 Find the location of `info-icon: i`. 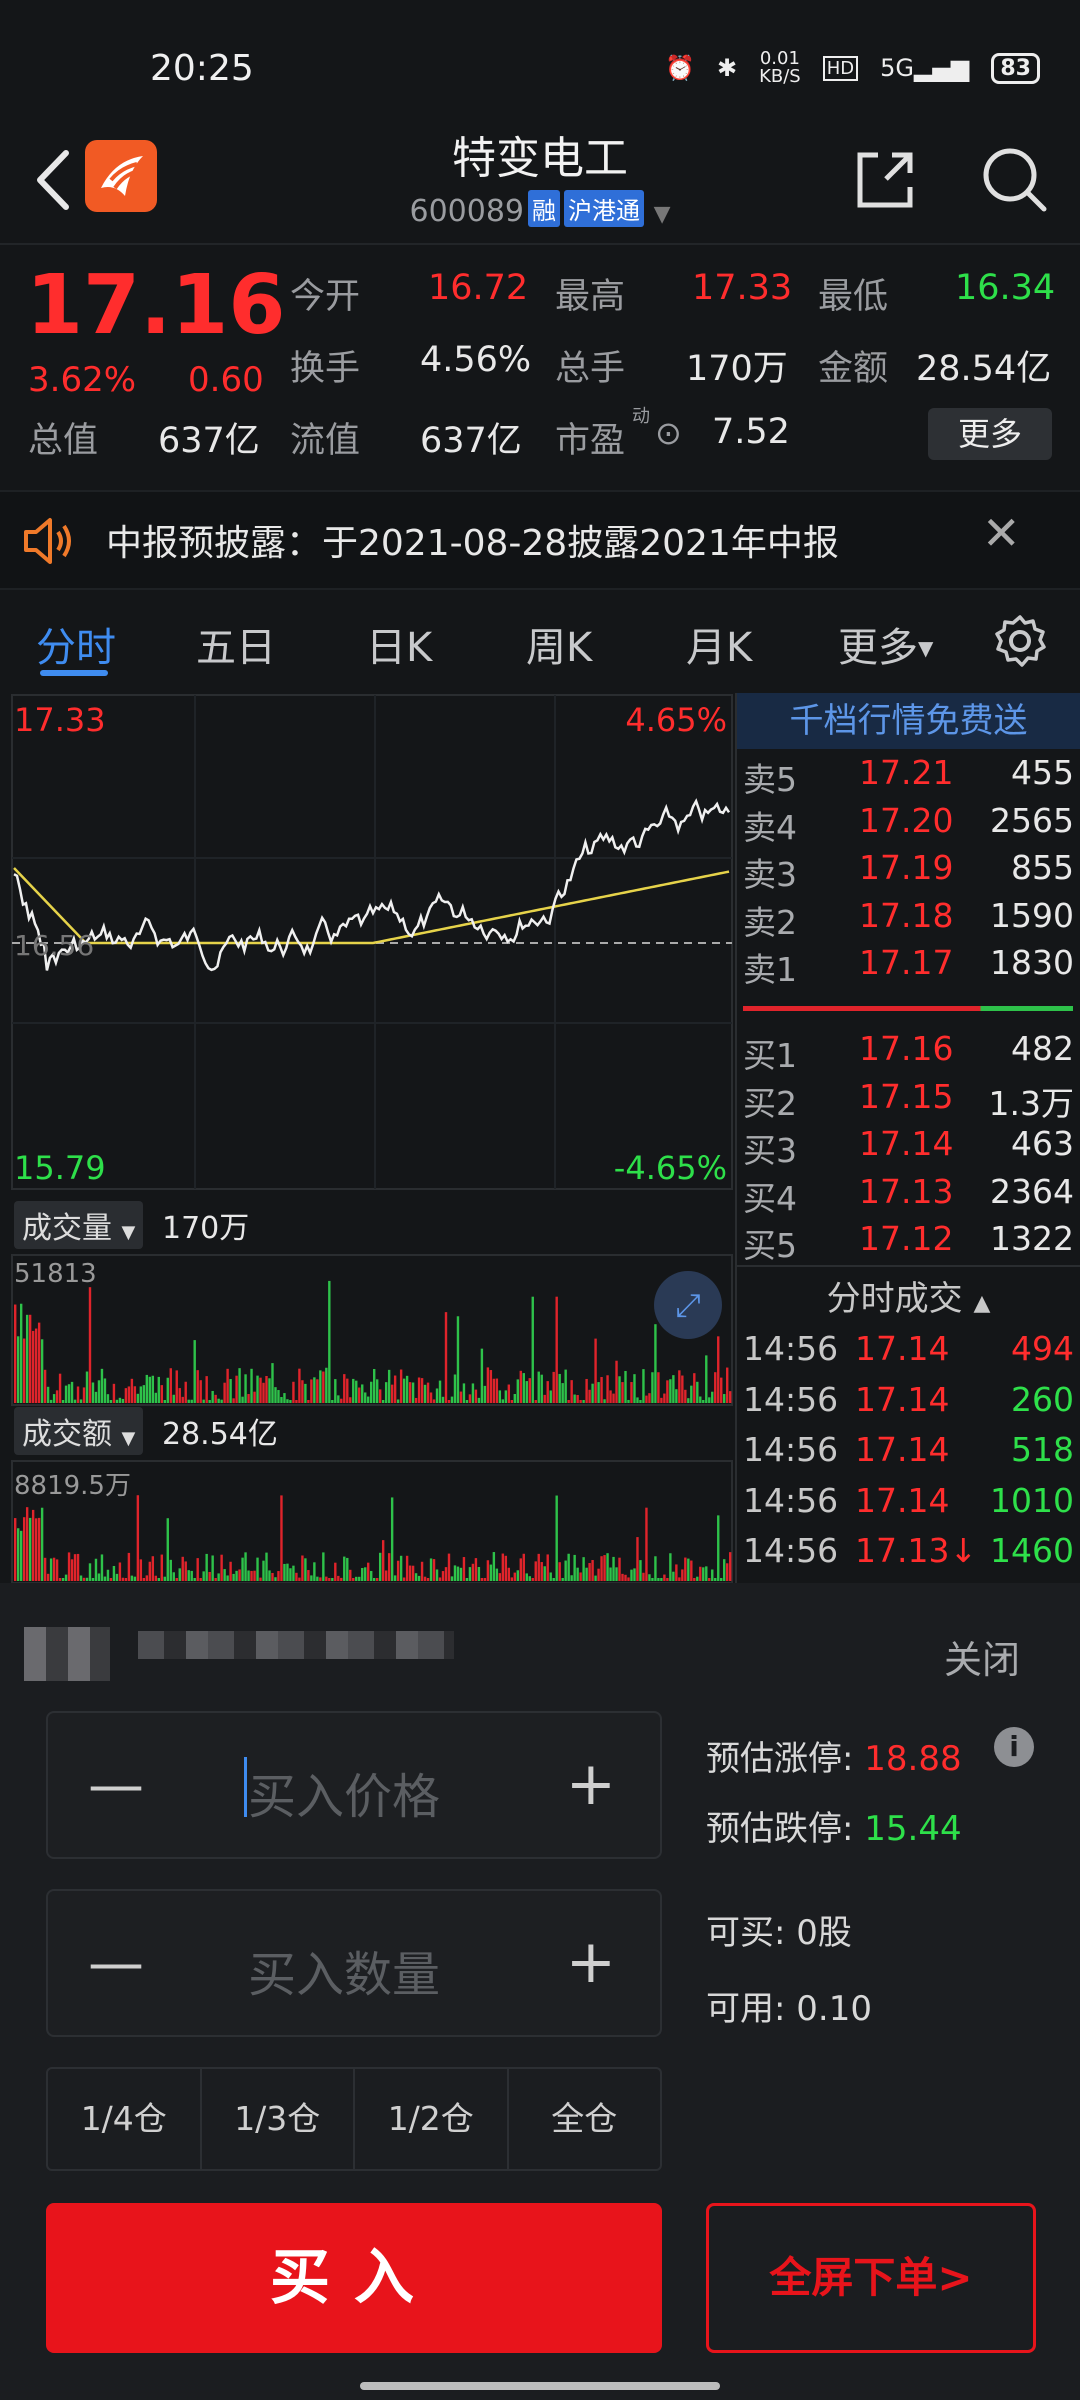

info-icon: i is located at coordinates (1014, 1747).